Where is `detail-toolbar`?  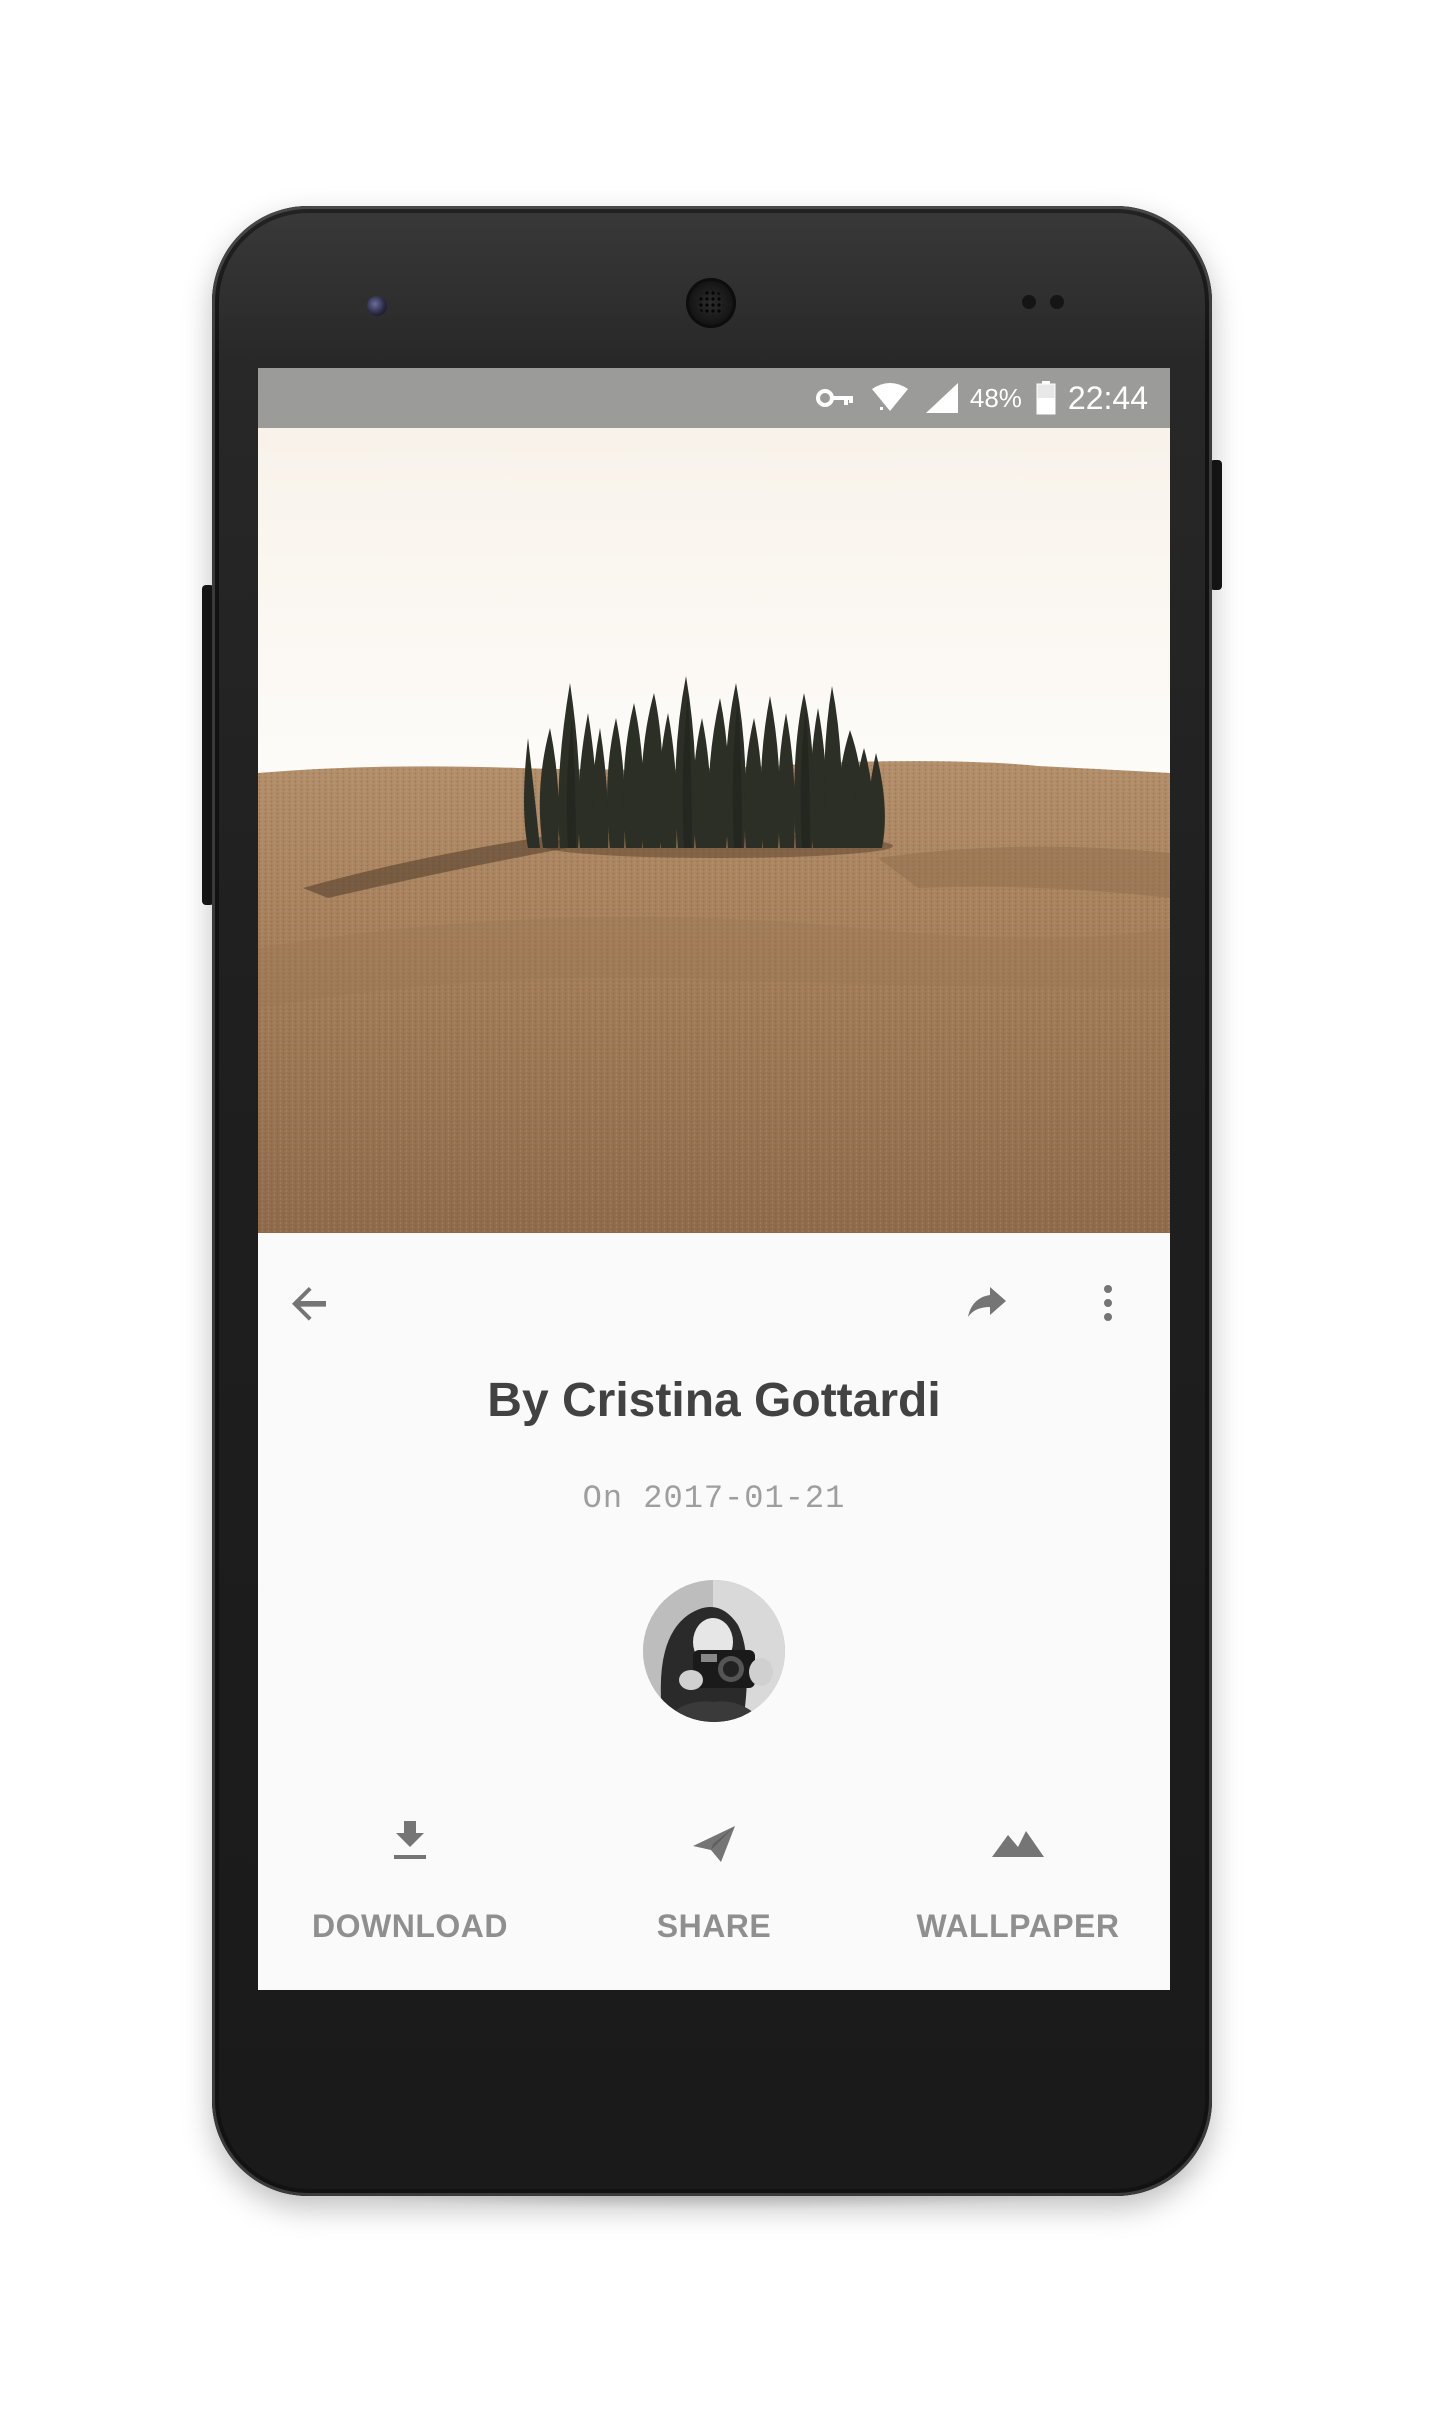 detail-toolbar is located at coordinates (714, 1303).